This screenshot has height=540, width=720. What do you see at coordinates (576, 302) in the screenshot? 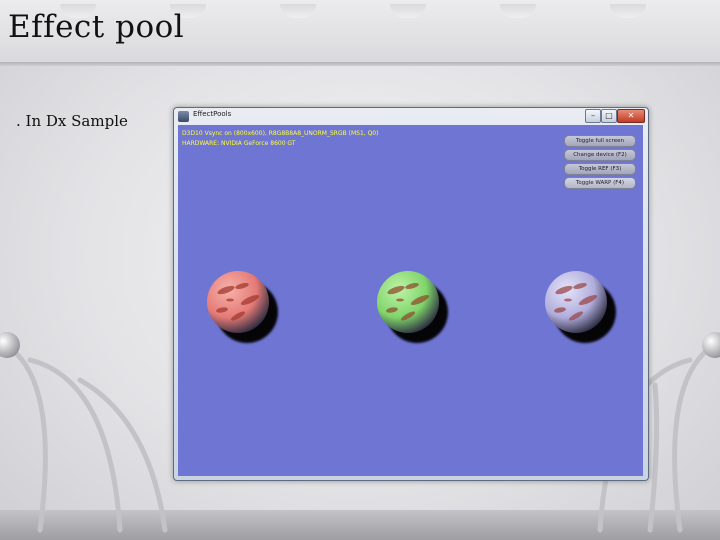
I see `lavender-sphere` at bounding box center [576, 302].